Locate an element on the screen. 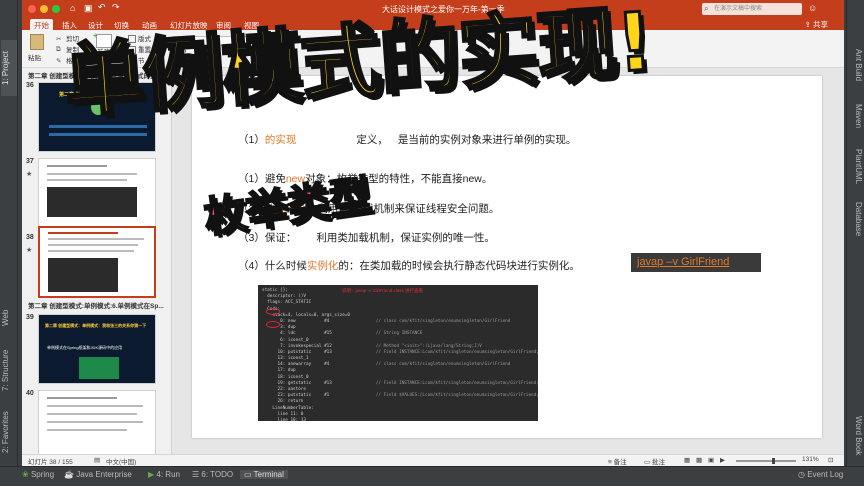 The width and height of the screenshot is (864, 486). terminal-icon: ▭ is located at coordinates (248, 474).